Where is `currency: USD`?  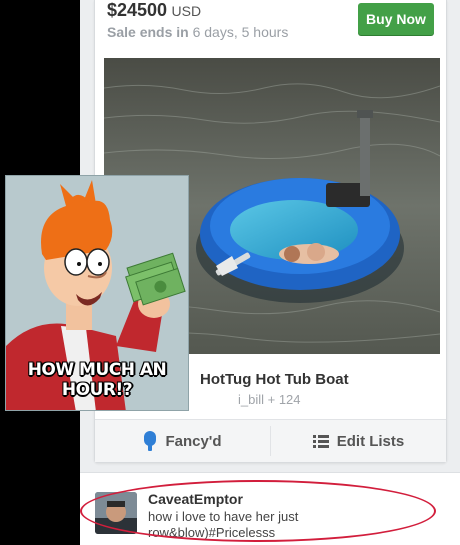 currency: USD is located at coordinates (186, 11).